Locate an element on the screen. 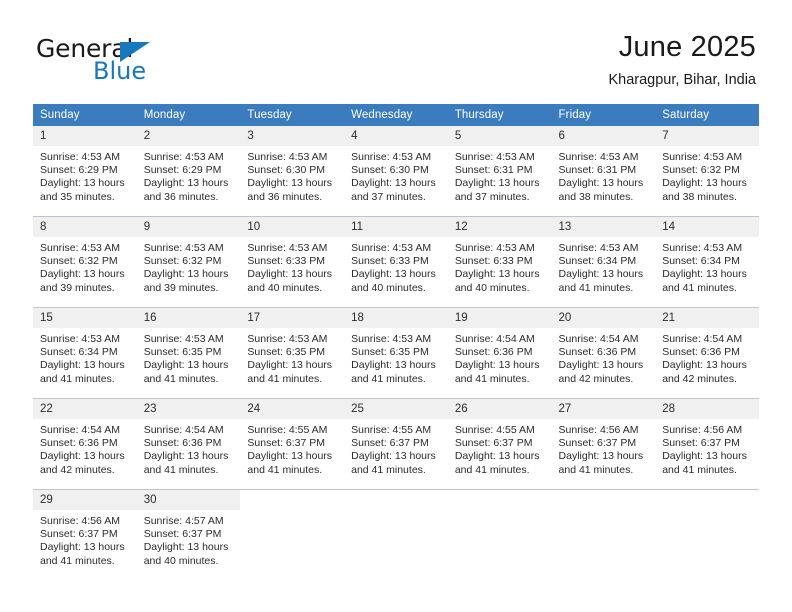 This screenshot has height=612, width=792. brand-name-blue: Blue is located at coordinates (120, 71).